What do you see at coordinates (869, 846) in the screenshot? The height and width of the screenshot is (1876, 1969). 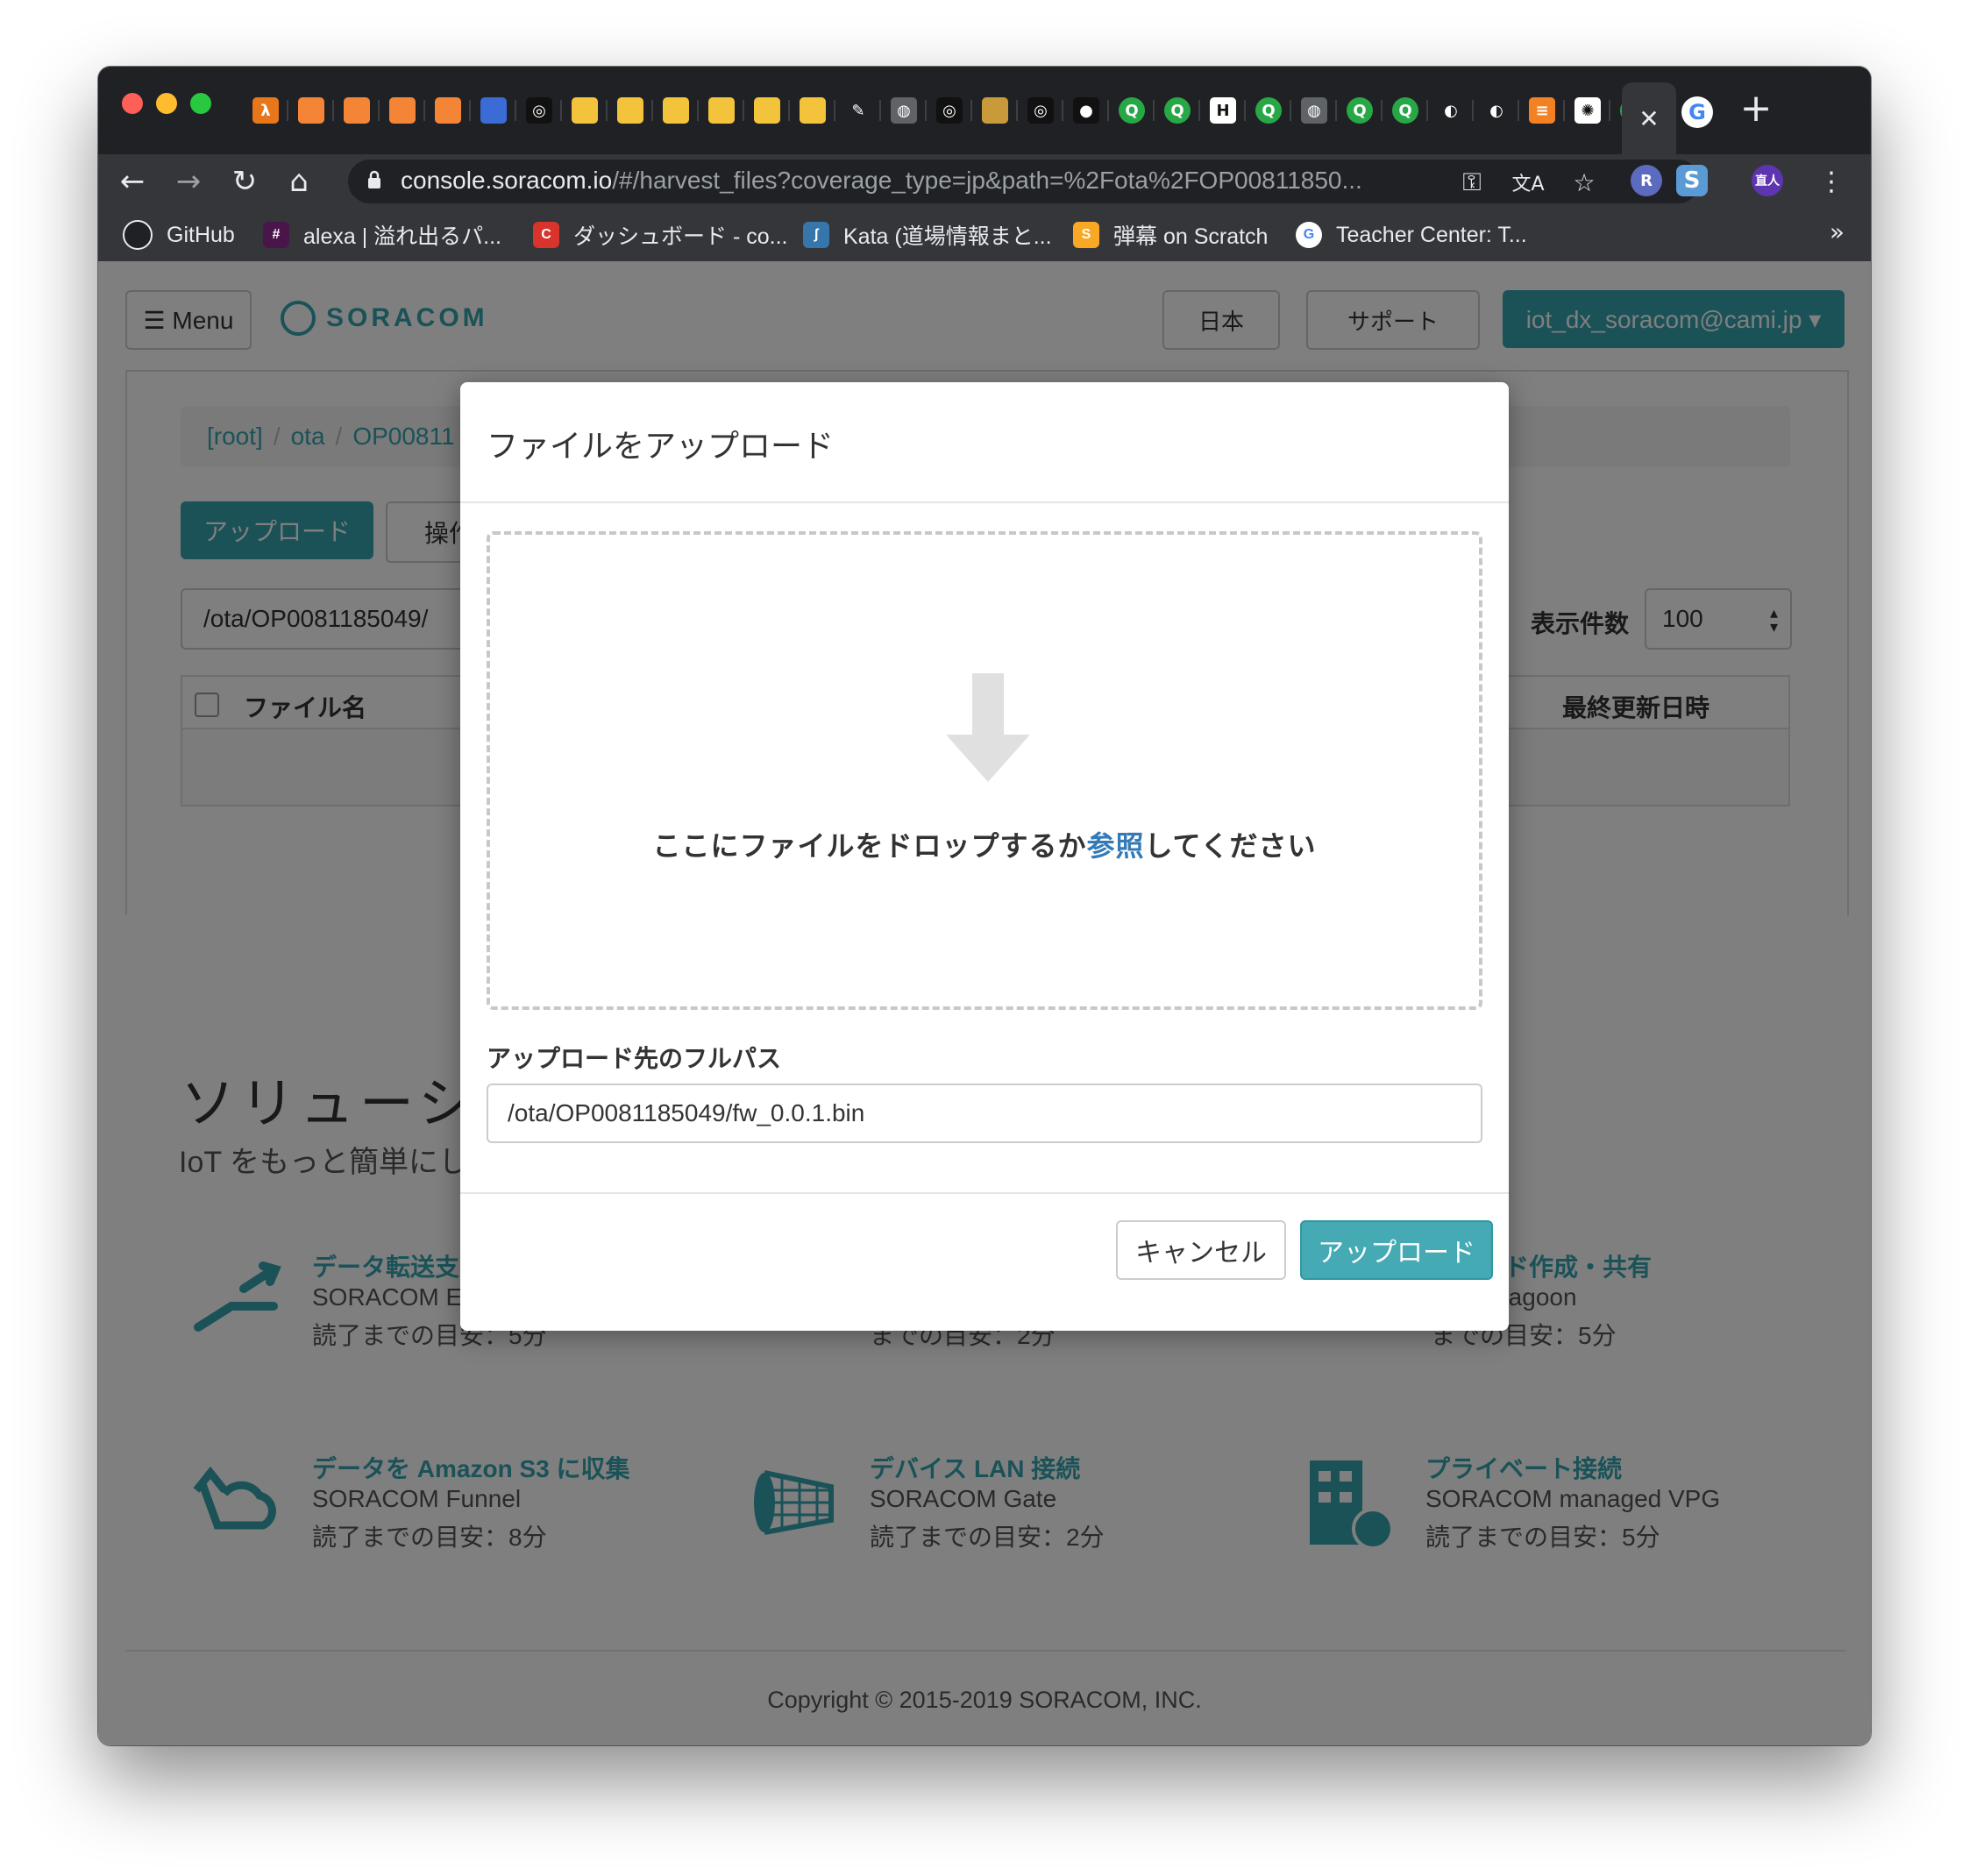 I see `drop-text-before: ここにファイルをドロップするか` at bounding box center [869, 846].